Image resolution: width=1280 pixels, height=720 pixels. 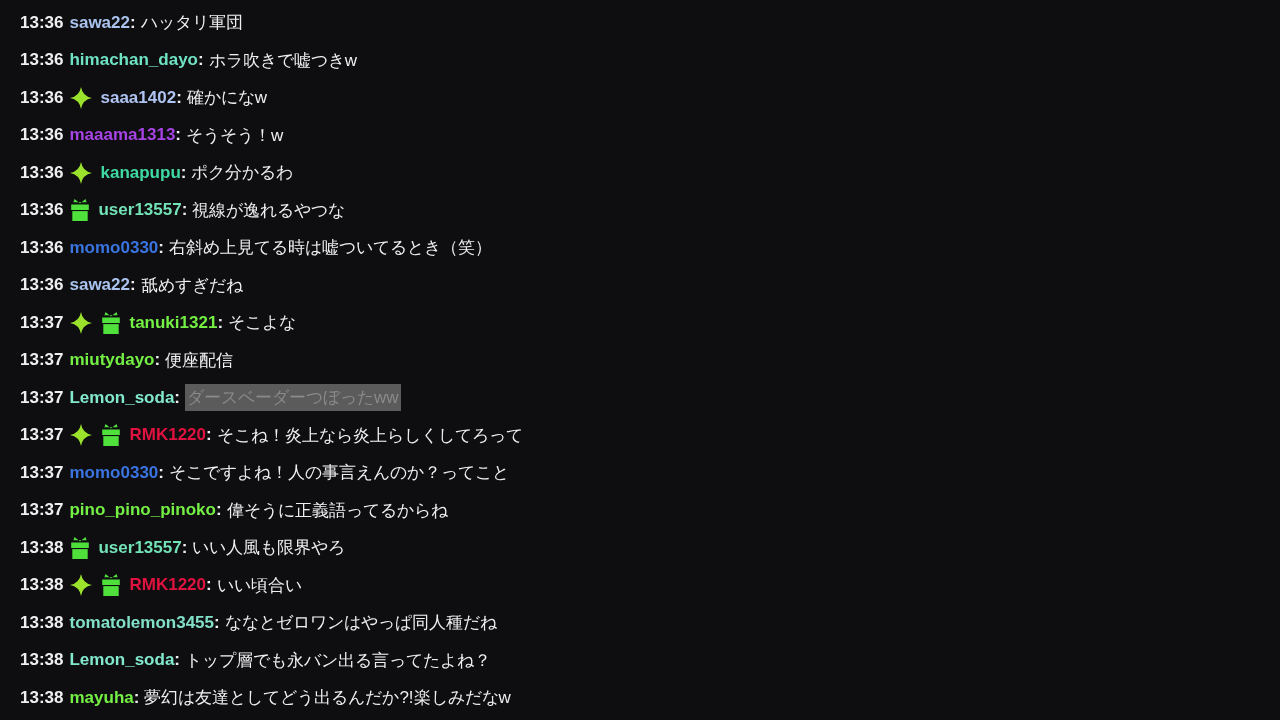 What do you see at coordinates (259, 585) in the screenshot?
I see `message-text: いい頃合い` at bounding box center [259, 585].